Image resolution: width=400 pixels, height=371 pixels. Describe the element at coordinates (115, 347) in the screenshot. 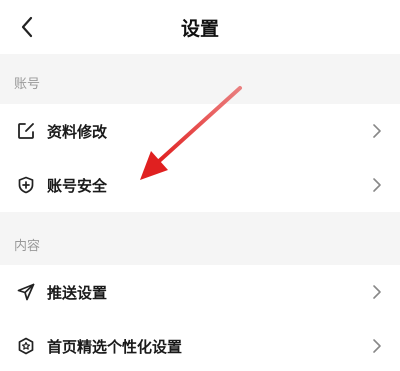

I see `settings-item-label: 首页精选个性化设置` at that location.